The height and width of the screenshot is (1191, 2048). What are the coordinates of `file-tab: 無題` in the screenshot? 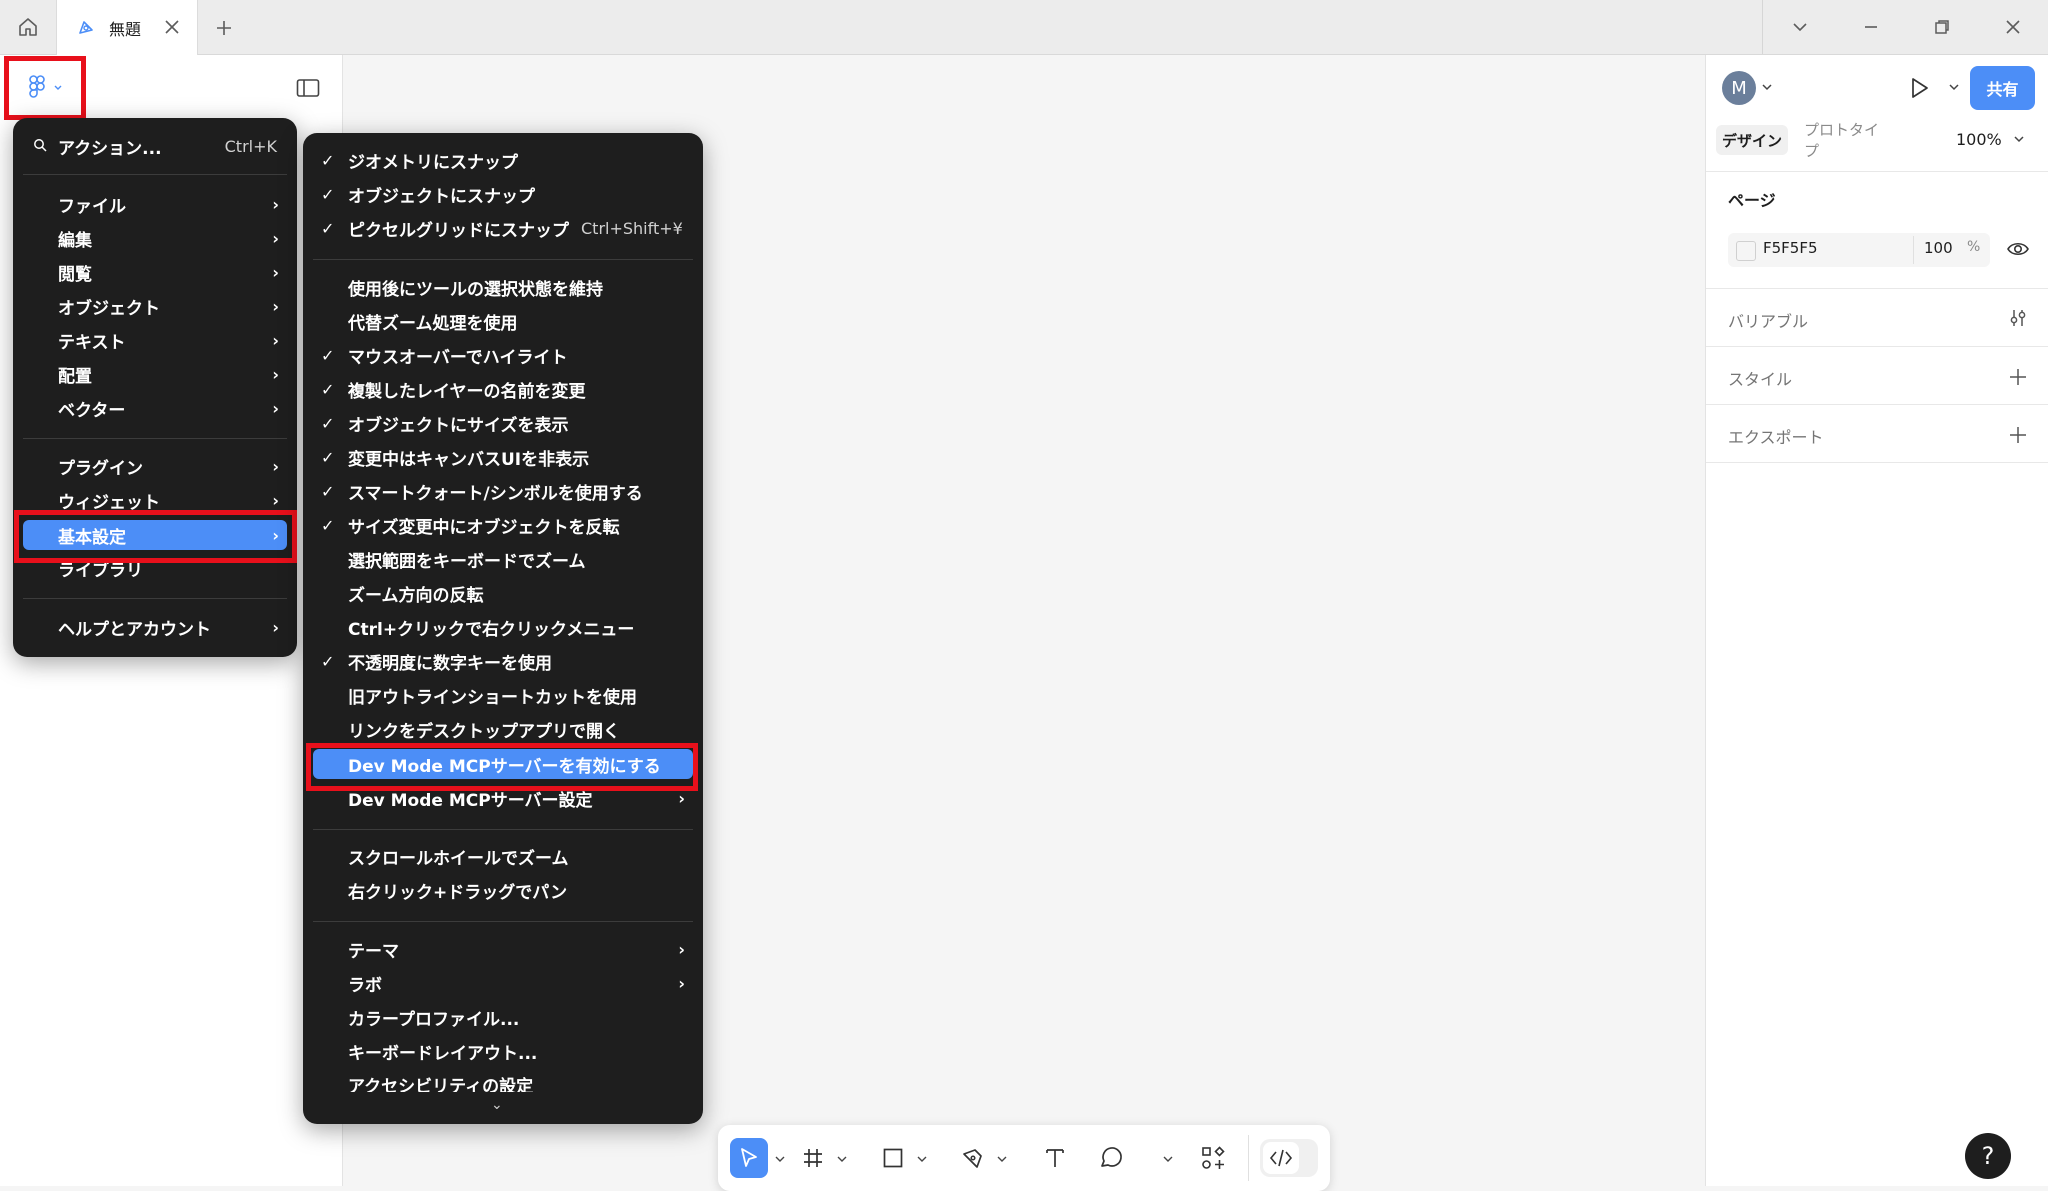 It's located at (127, 27).